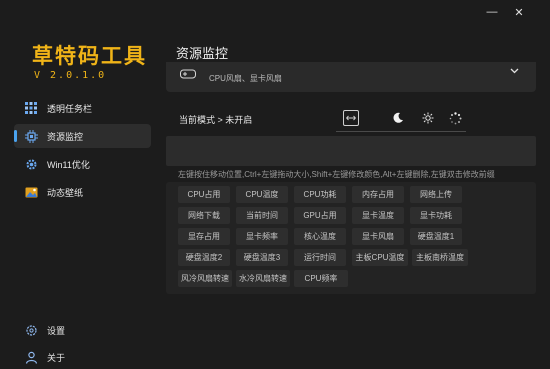 Image resolution: width=550 pixels, height=369 pixels. Describe the element at coordinates (380, 257) in the screenshot. I see `metric-chip: 主板CPU温度` at that location.